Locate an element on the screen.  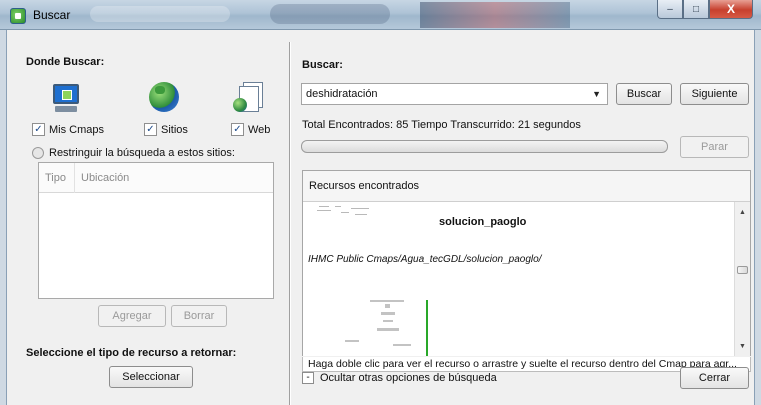
results-header: Recursos encontrados is located at coordinates (526, 186).